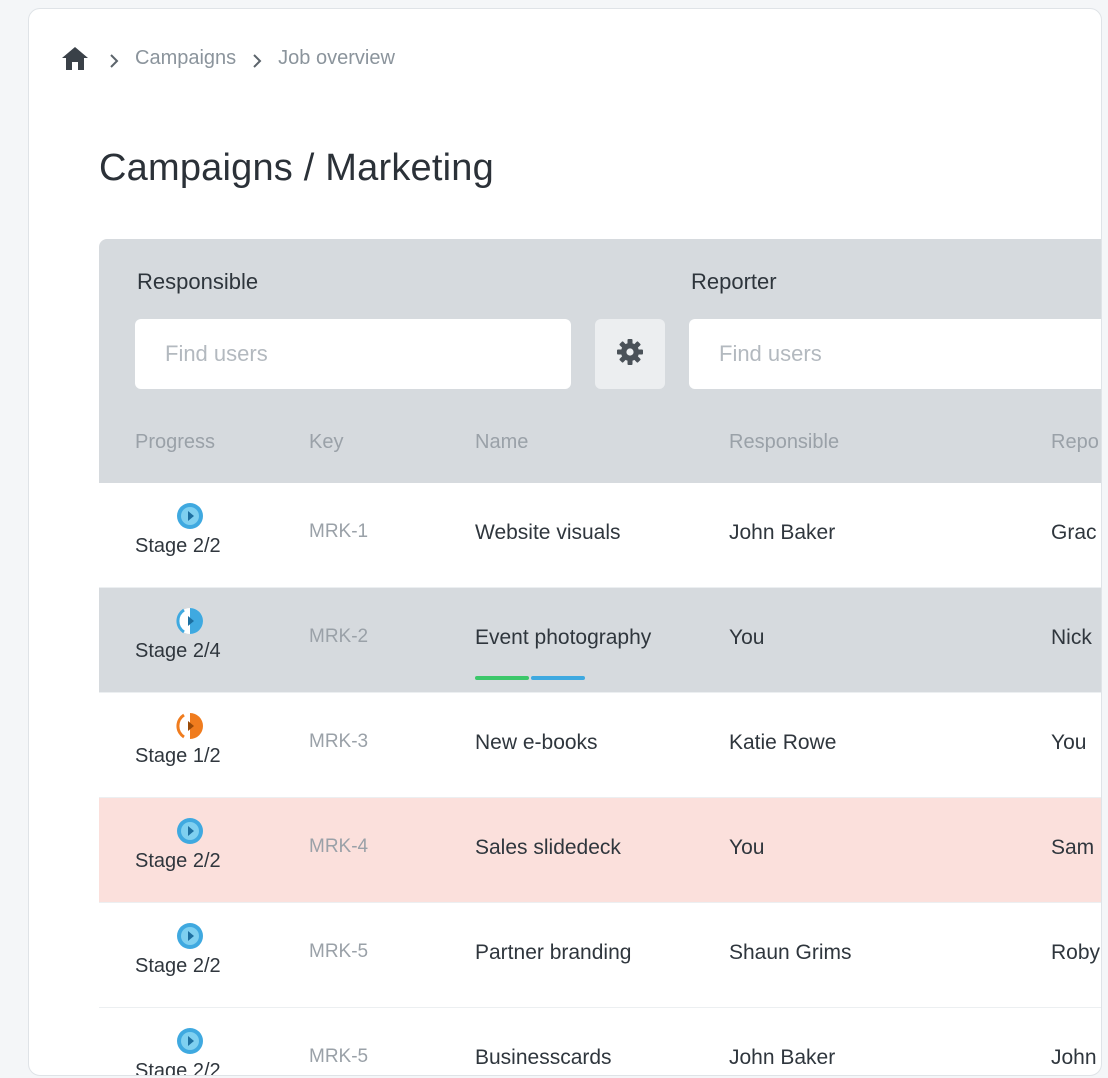 This screenshot has height=1078, width=1108. Describe the element at coordinates (1071, 637) in the screenshot. I see `row-reporter: Nick` at that location.